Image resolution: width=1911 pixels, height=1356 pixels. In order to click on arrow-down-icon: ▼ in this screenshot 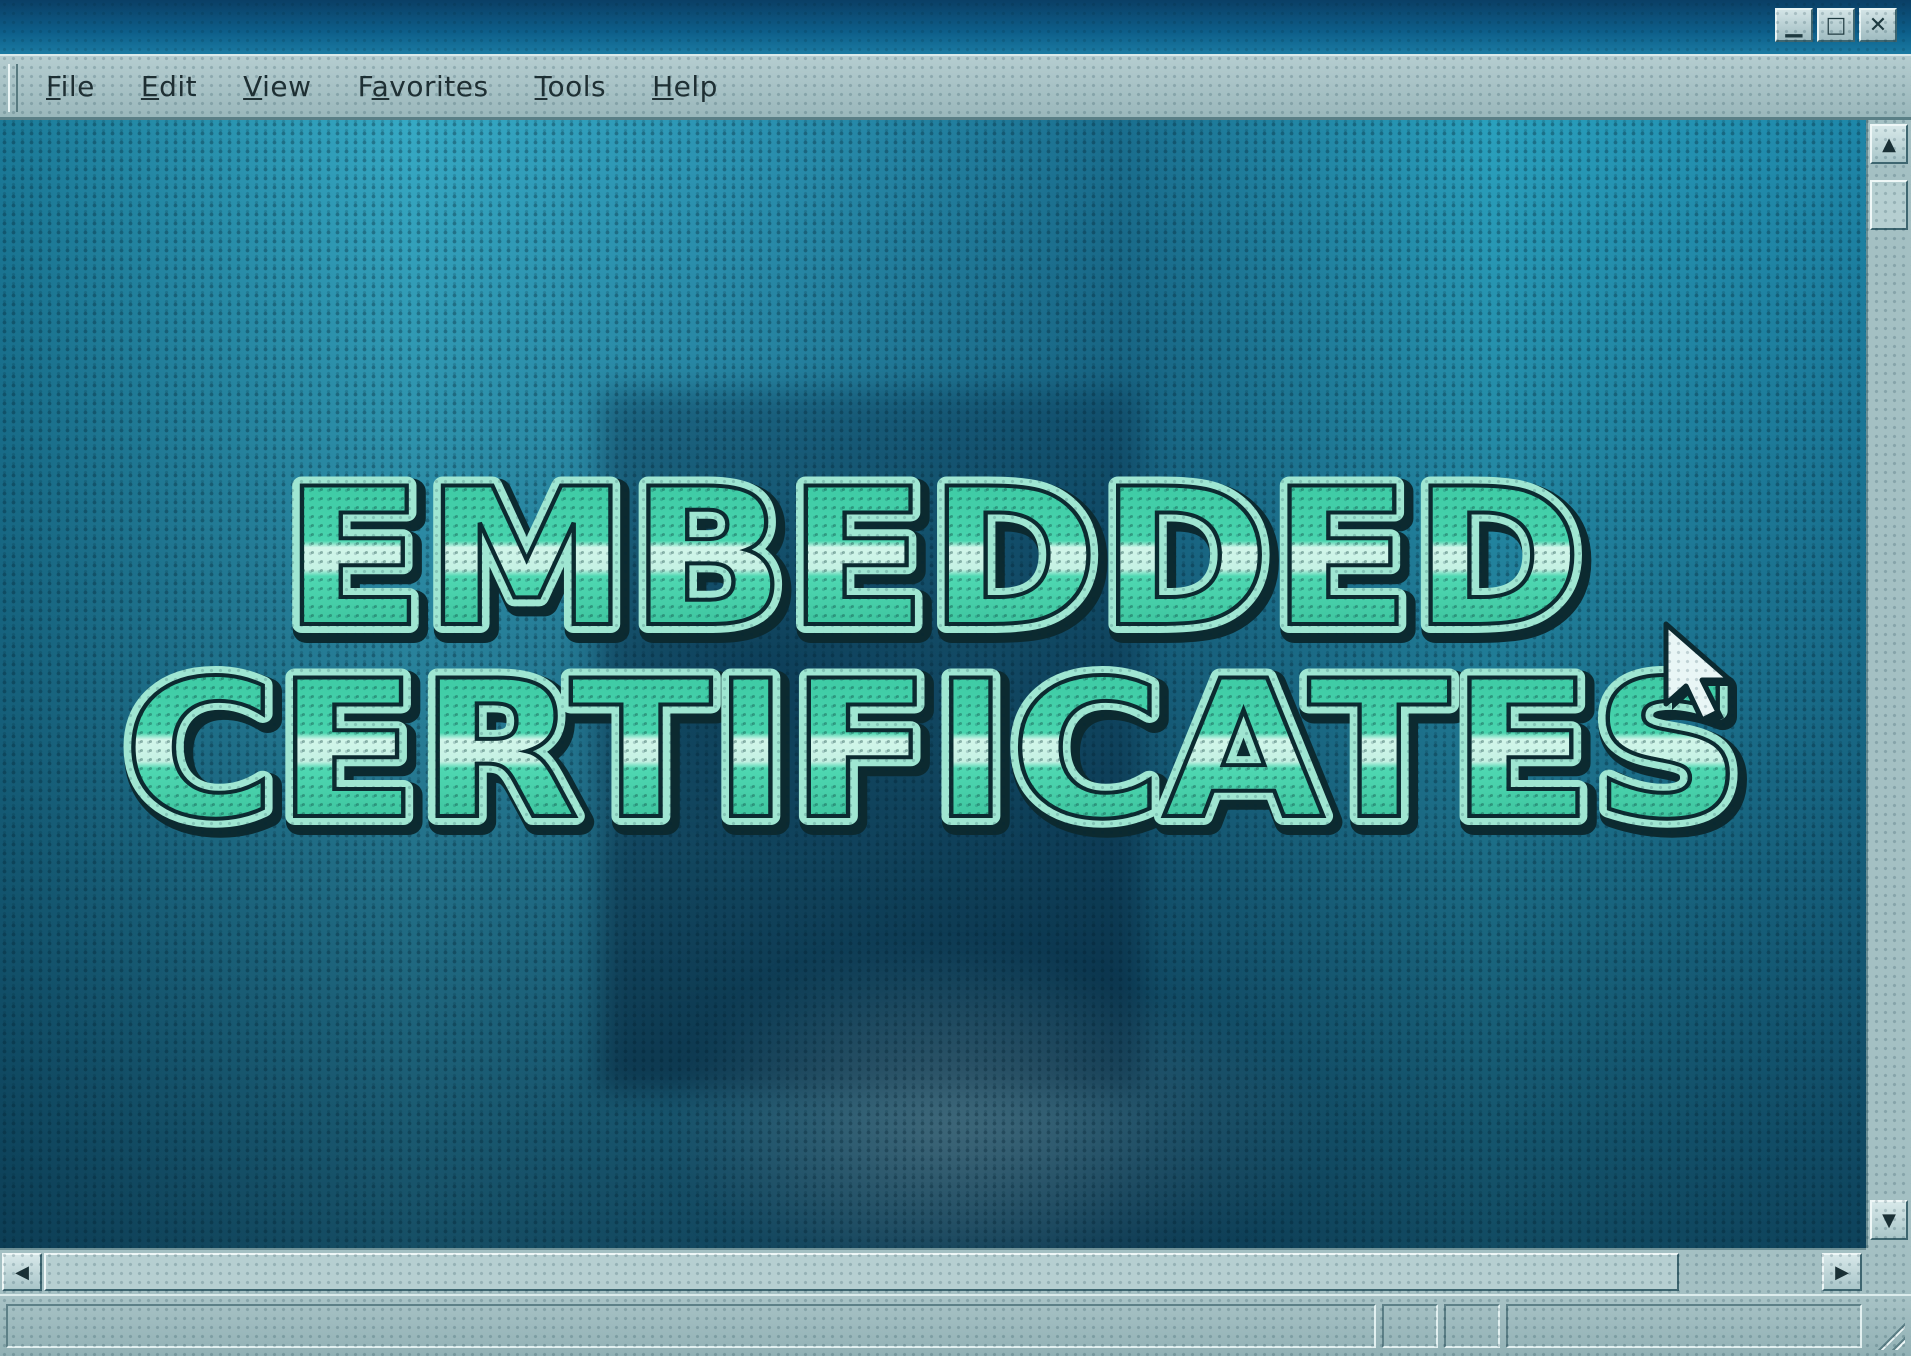, I will do `click(1889, 1220)`.